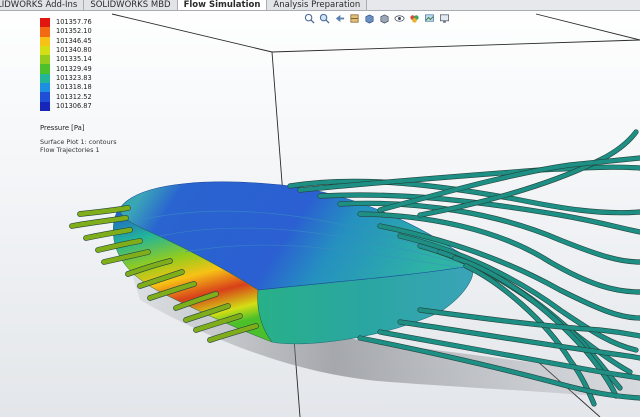 The image size is (640, 417). I want to click on tab-analysis-preparation: Analysis Preparation, so click(317, 5).